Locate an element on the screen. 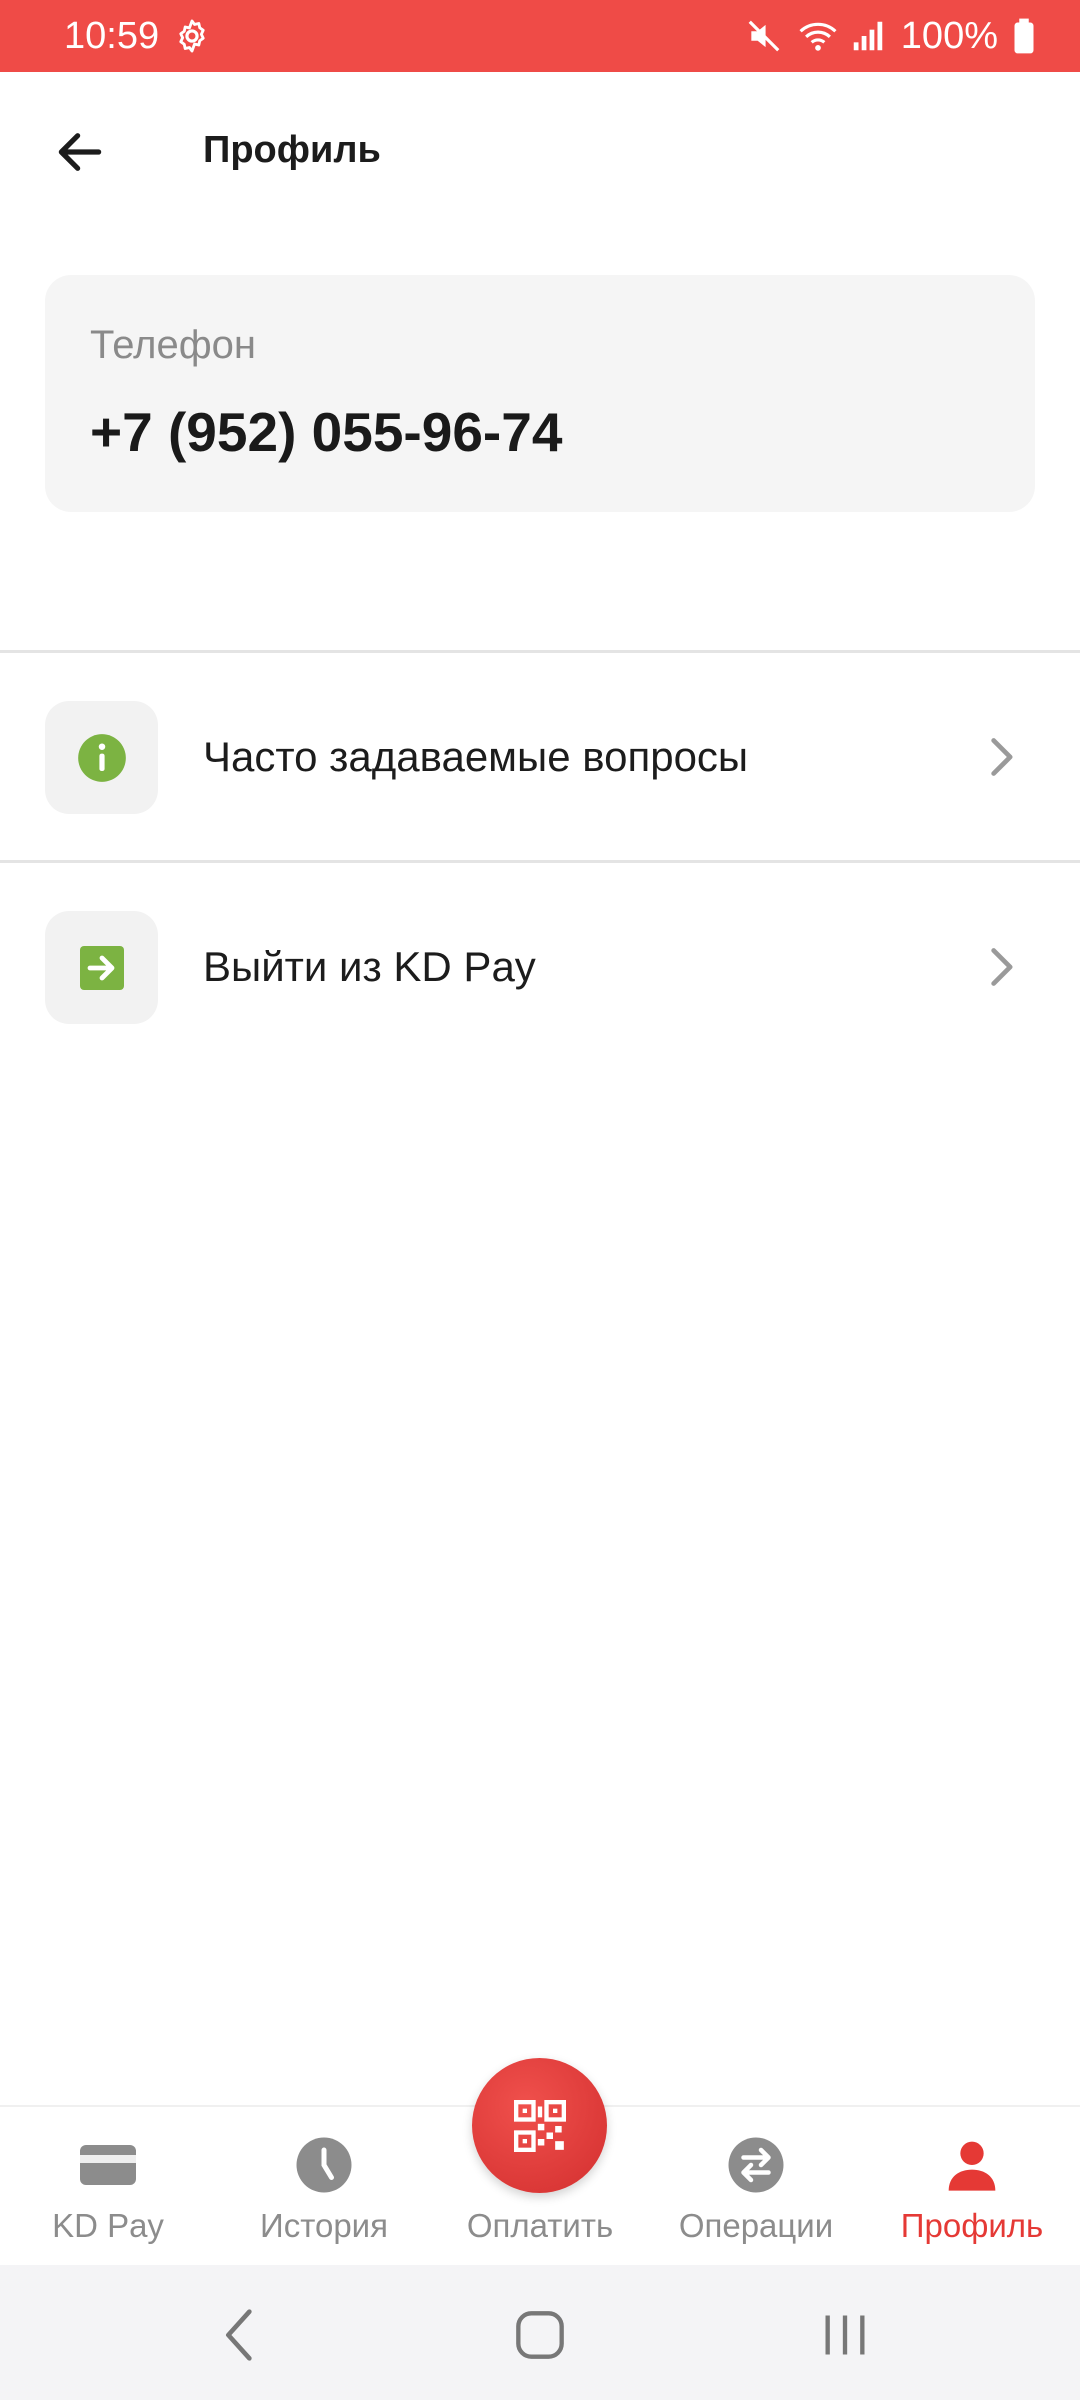 The width and height of the screenshot is (1080, 2400). app-header: Профиль is located at coordinates (540, 152).